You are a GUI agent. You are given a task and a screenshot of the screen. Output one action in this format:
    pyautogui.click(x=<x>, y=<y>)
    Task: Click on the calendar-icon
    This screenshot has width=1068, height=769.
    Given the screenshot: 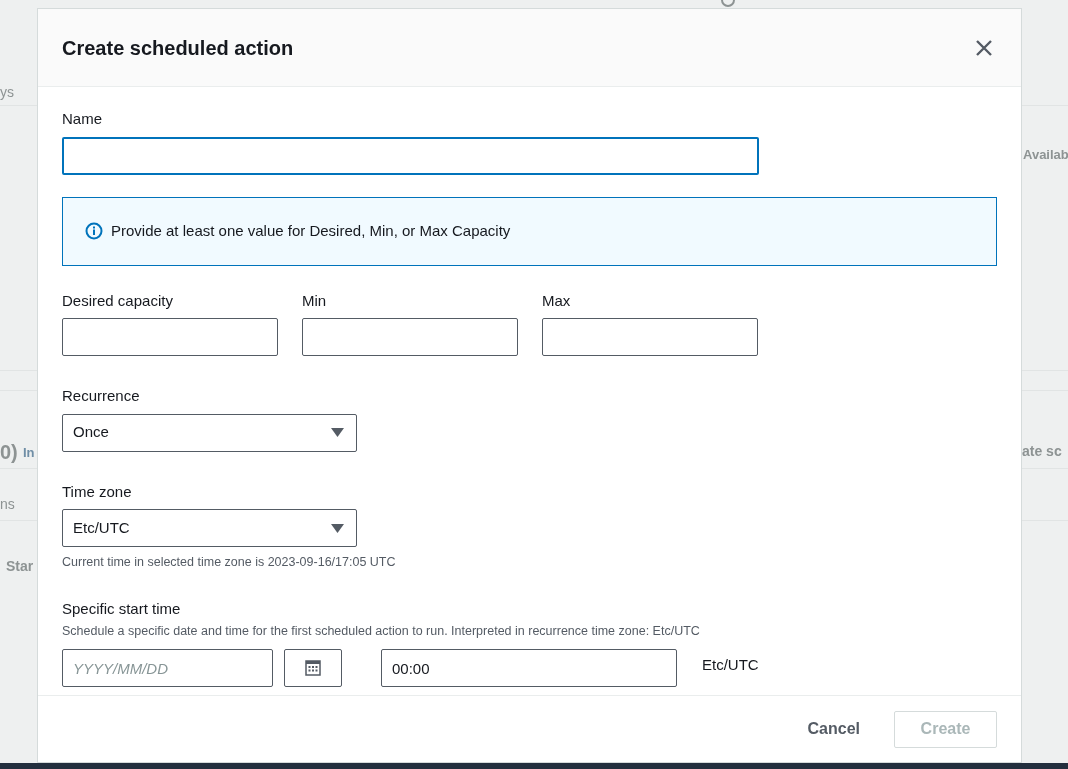 What is the action you would take?
    pyautogui.click(x=313, y=668)
    